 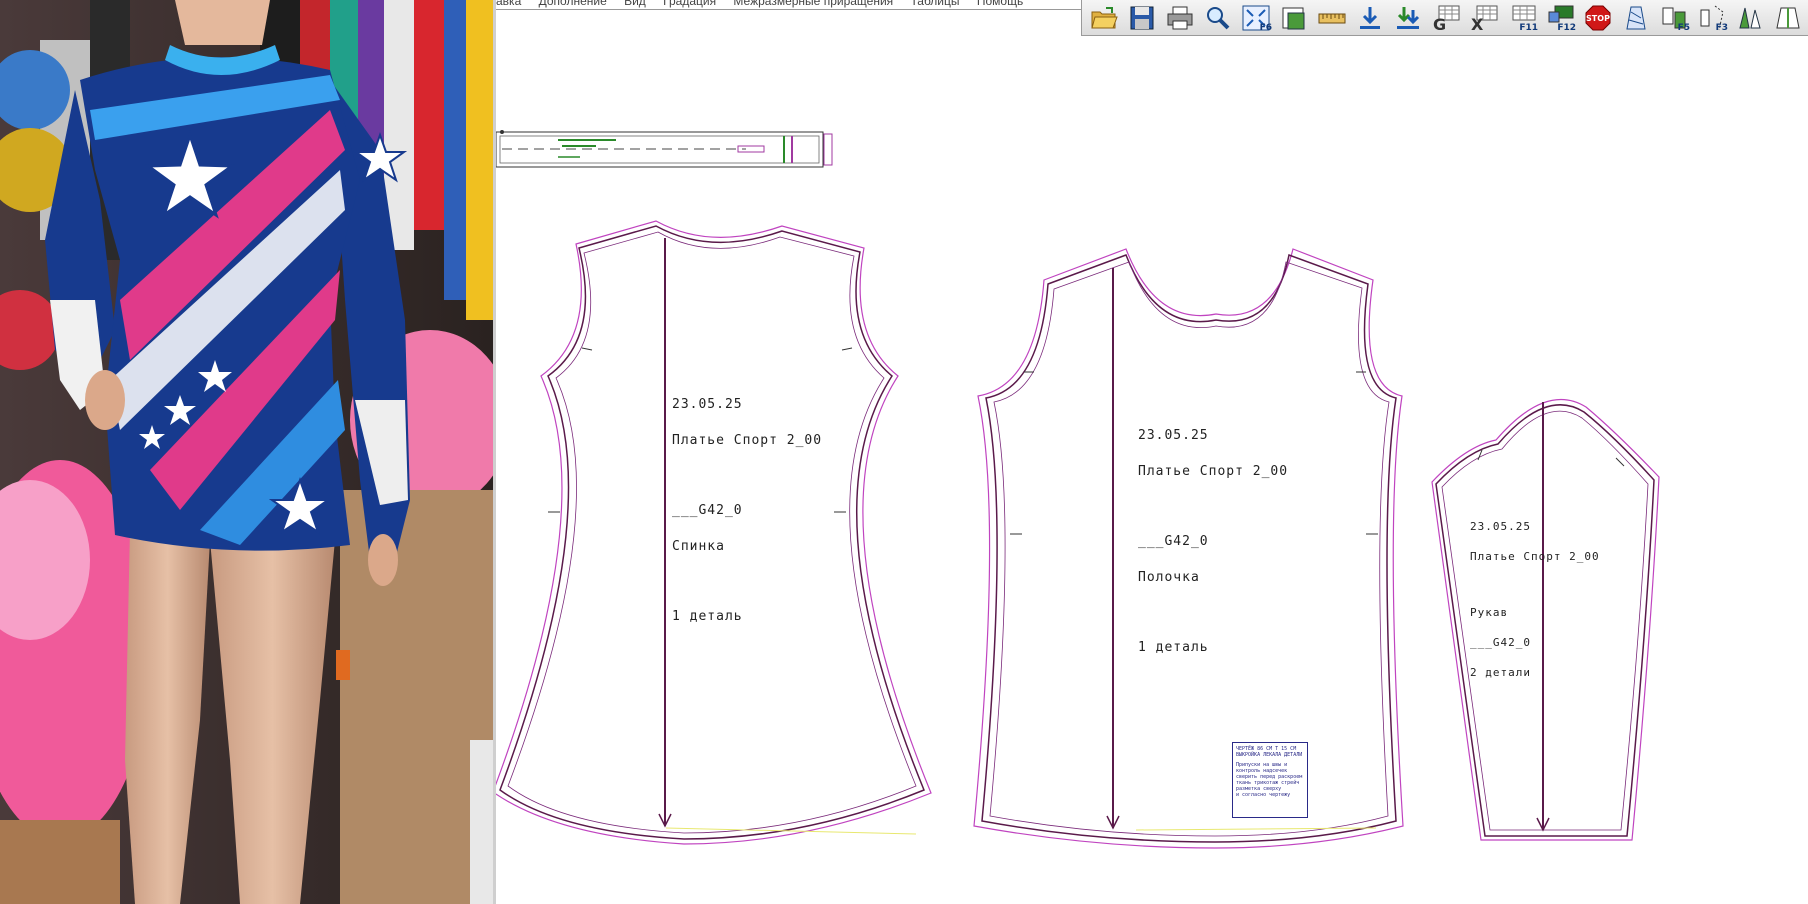 I want to click on zoom-fit-icon: F6, so click(x=1256, y=18).